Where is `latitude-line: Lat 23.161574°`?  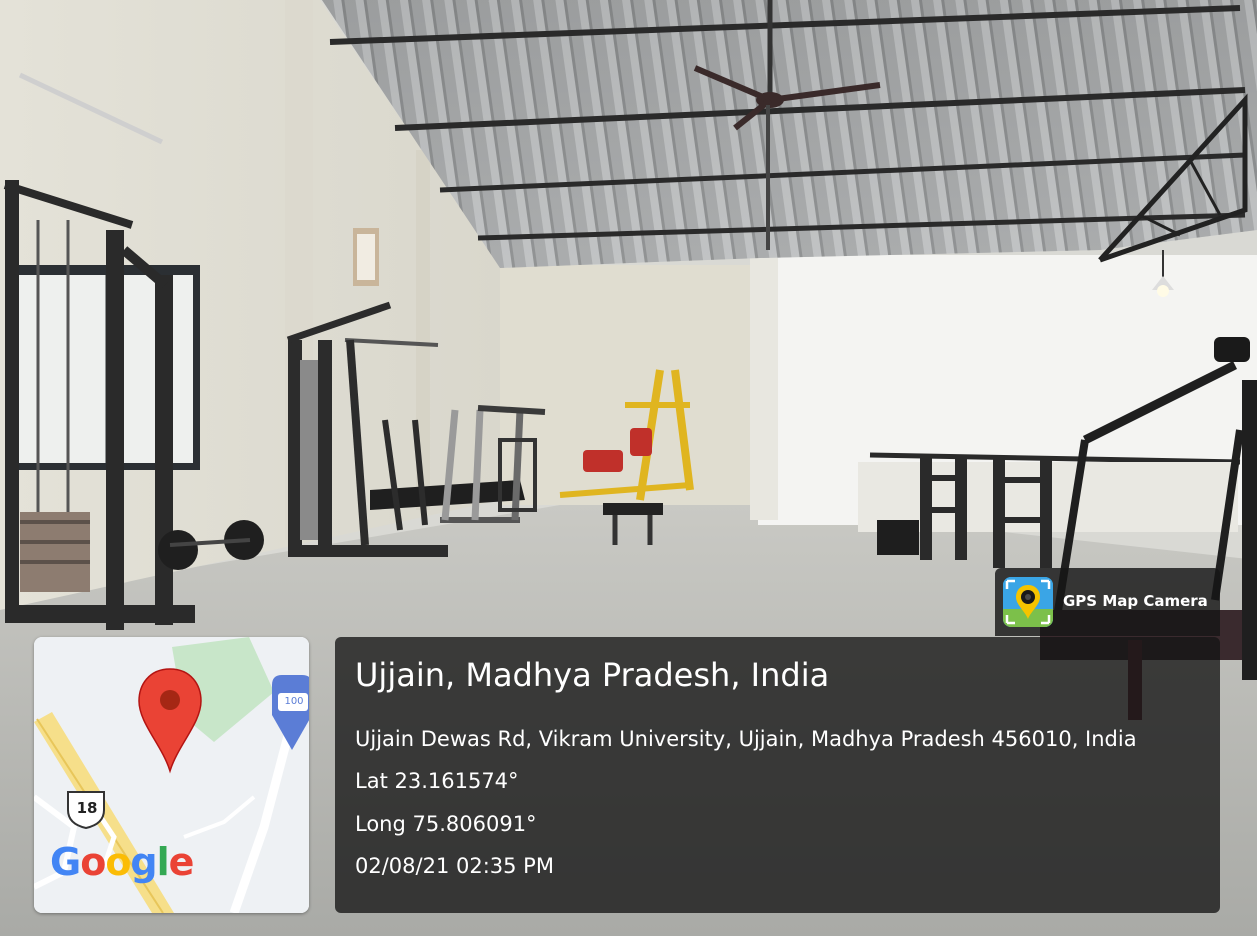 latitude-line: Lat 23.161574° is located at coordinates (437, 781).